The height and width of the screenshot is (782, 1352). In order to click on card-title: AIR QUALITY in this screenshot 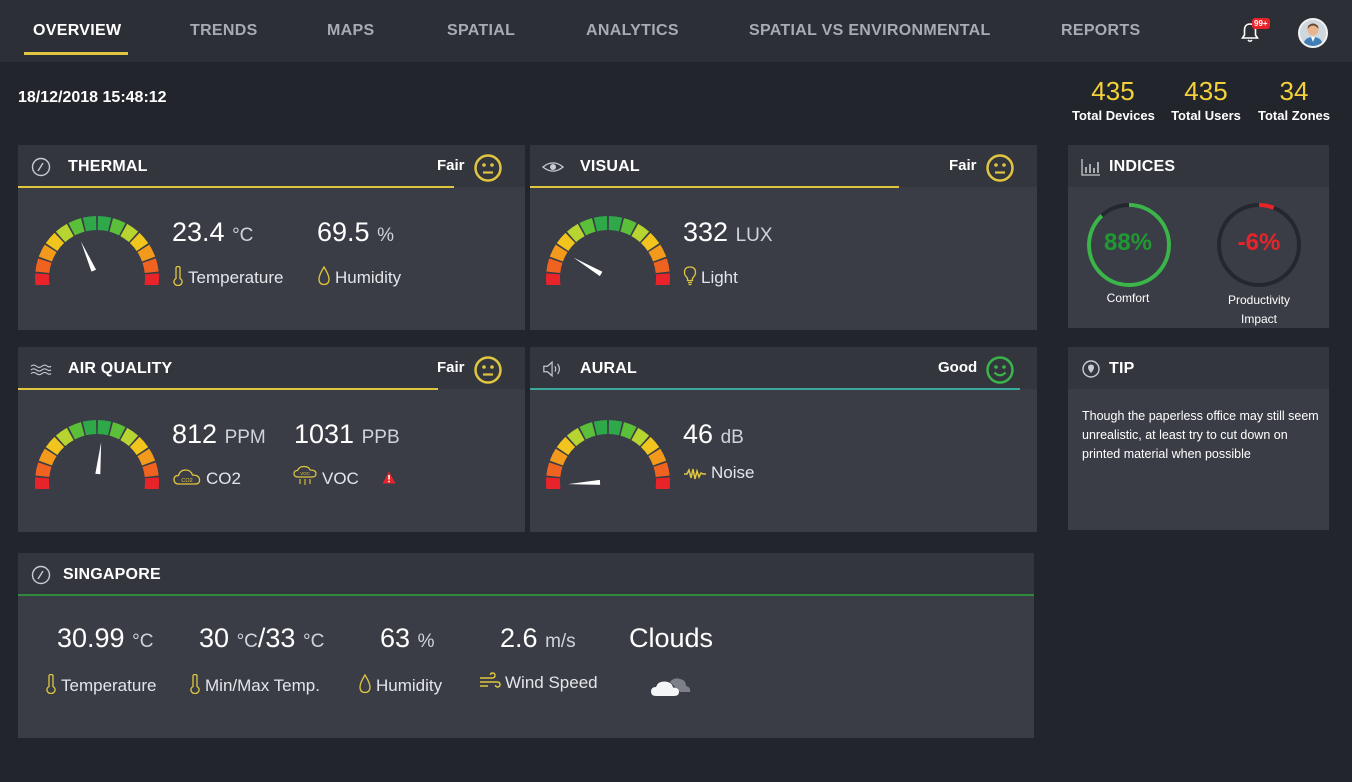, I will do `click(120, 368)`.